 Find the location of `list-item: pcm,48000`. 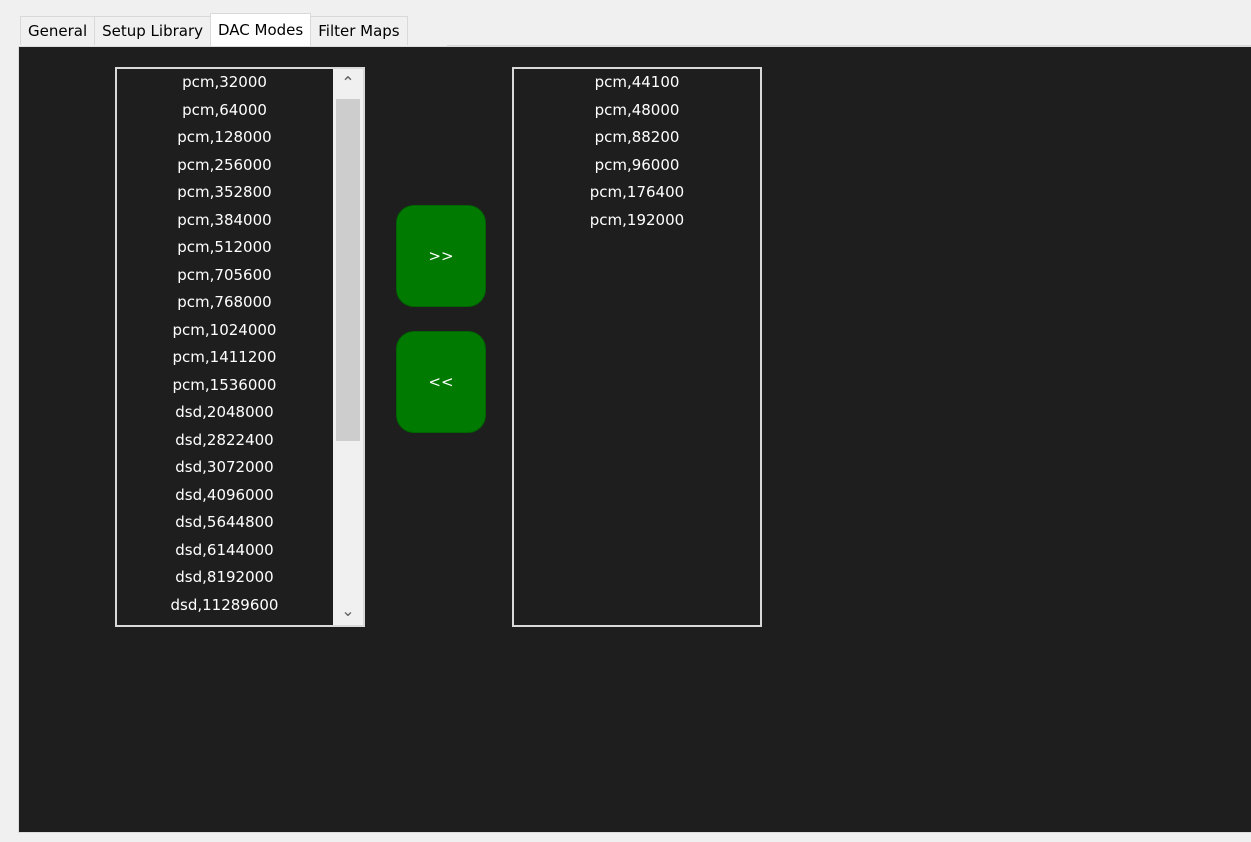

list-item: pcm,48000 is located at coordinates (637, 111).